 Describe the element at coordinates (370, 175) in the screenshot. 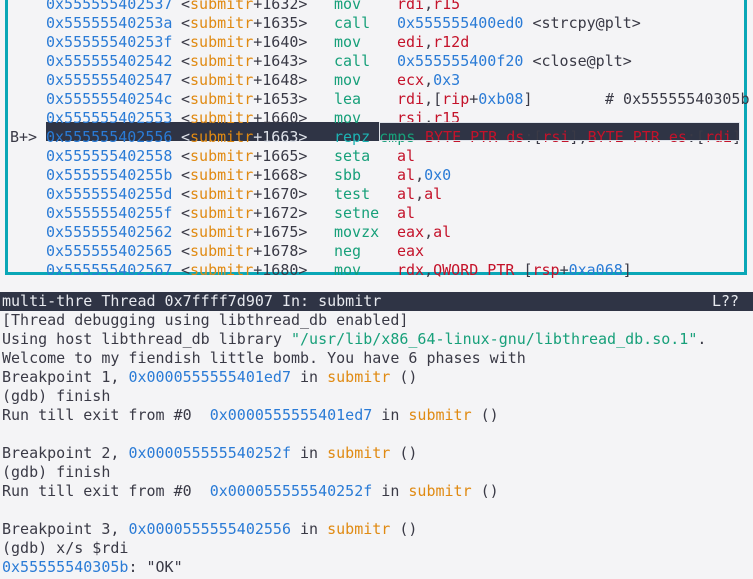

I see `disasm-line: 0x55555540255b <submitr+1668> sbb al,0x0` at that location.